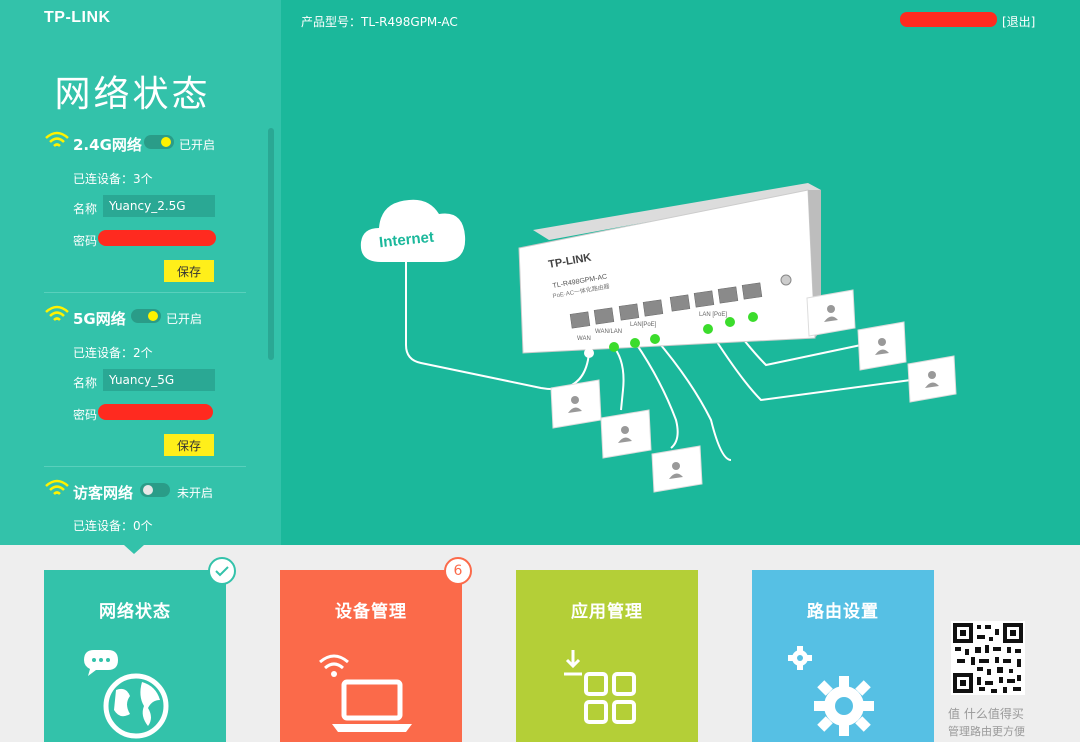 This screenshot has height=742, width=1080. What do you see at coordinates (195, 493) in the screenshot?
I see `toggle-state: 未开启` at bounding box center [195, 493].